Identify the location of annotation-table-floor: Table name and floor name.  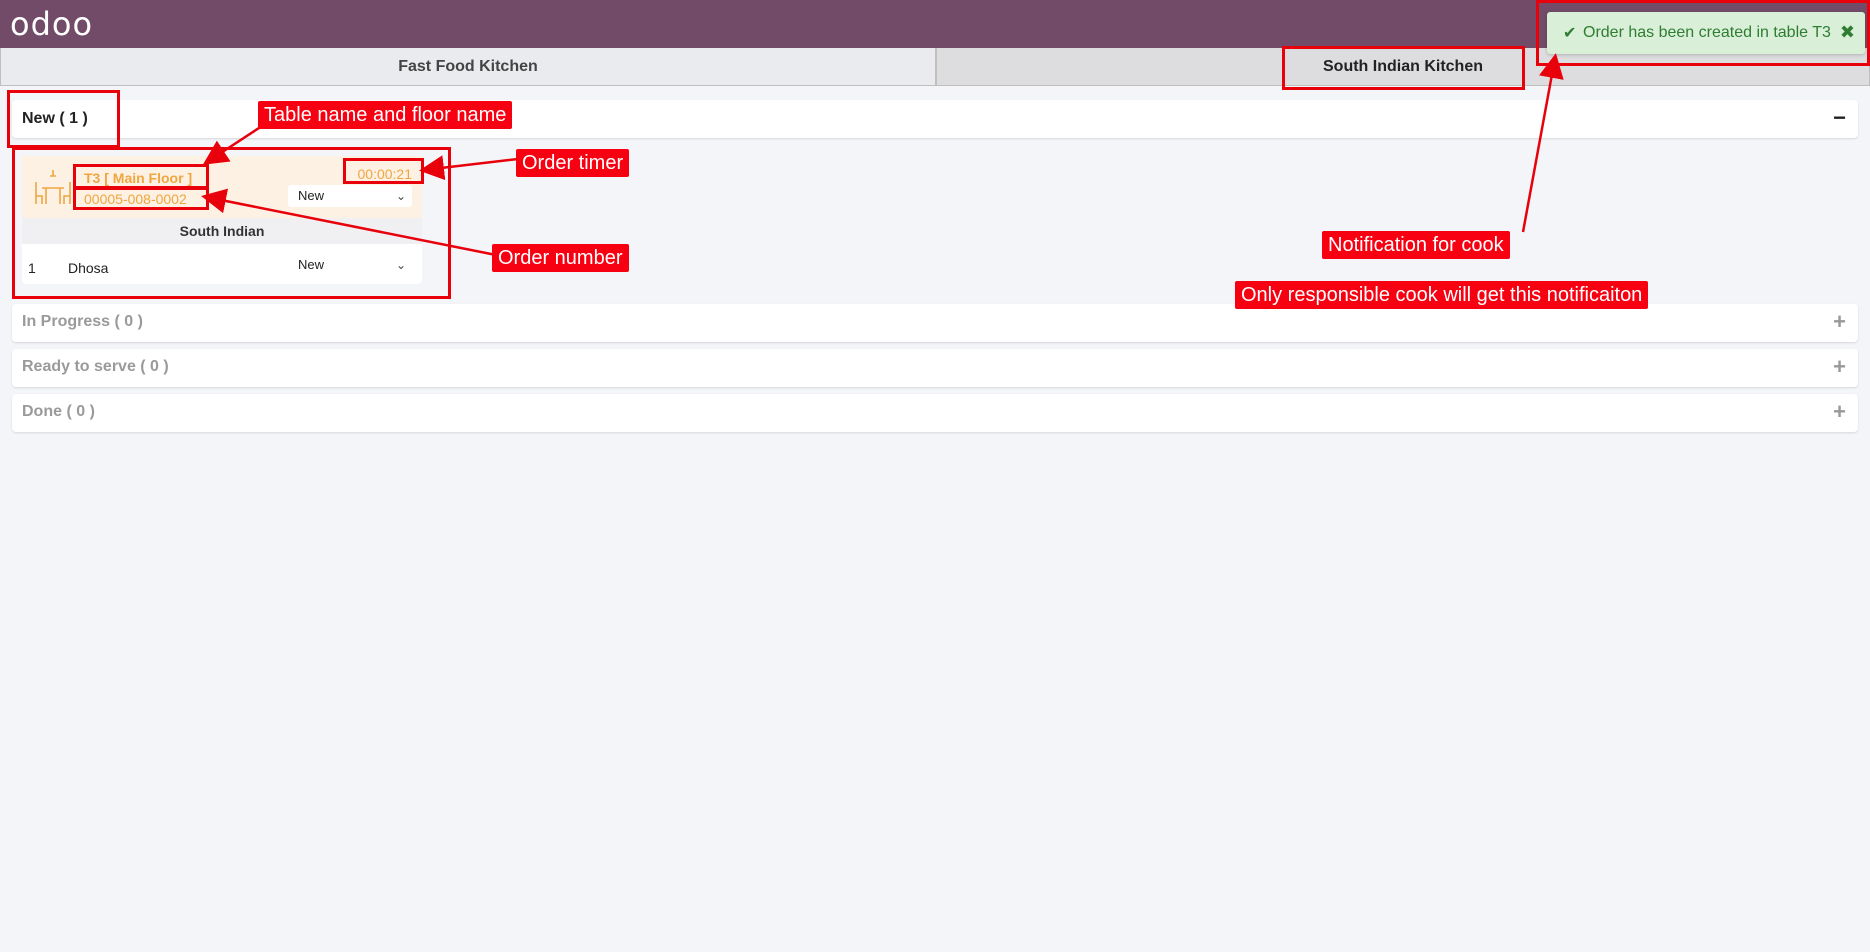
(385, 115).